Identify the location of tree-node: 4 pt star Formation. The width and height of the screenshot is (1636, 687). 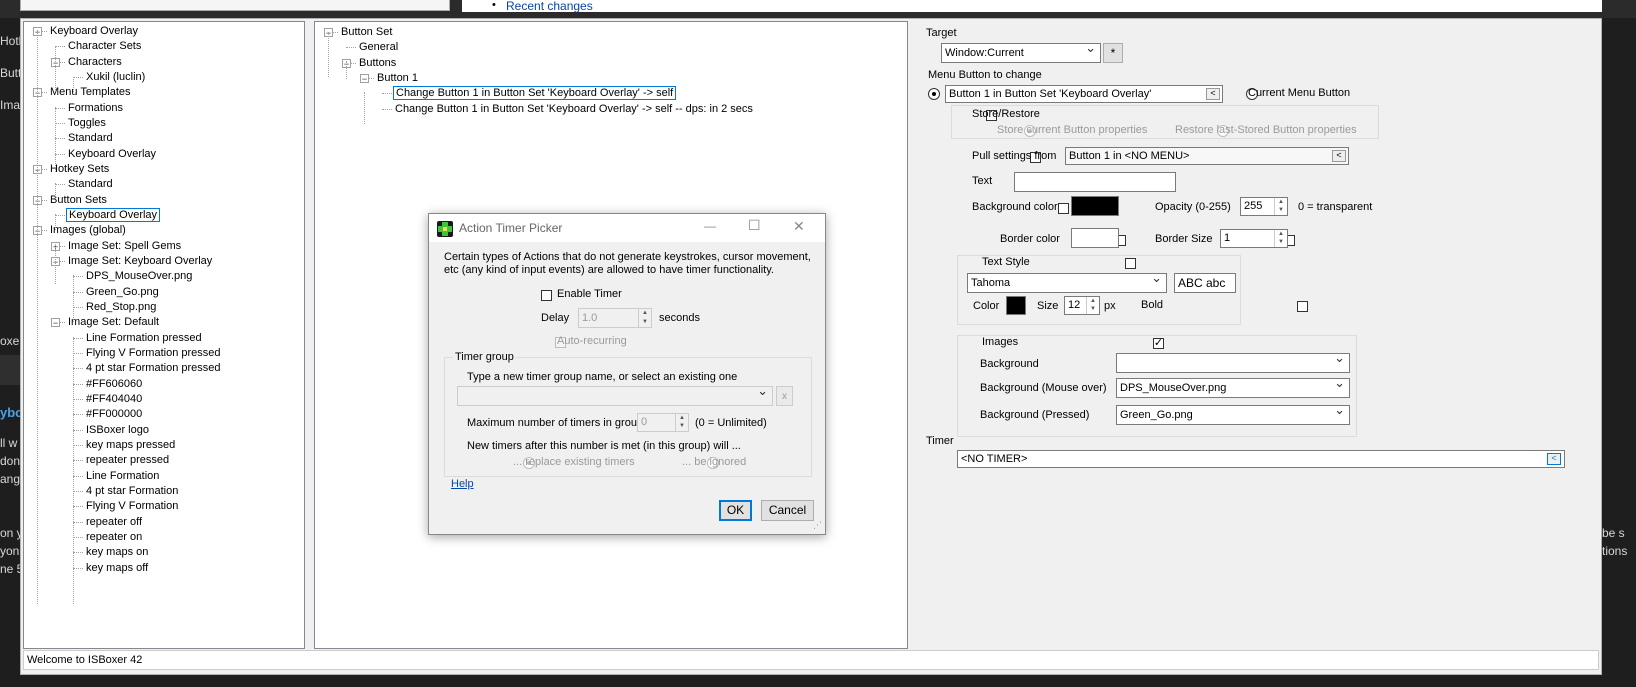
(132, 491).